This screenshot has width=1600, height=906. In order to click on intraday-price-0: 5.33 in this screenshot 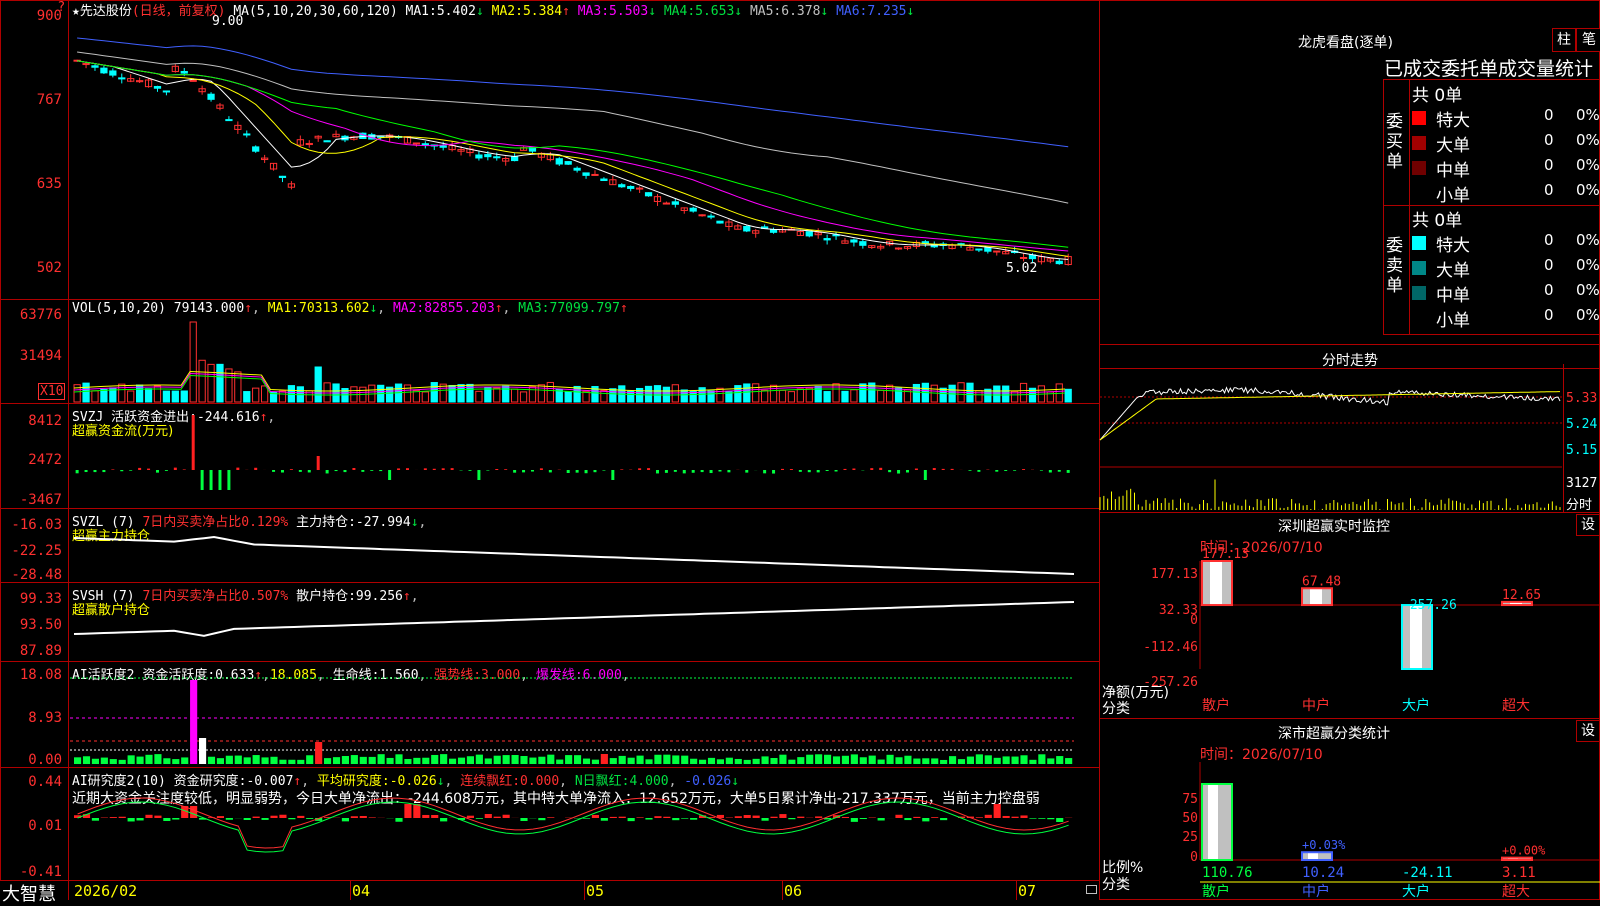, I will do `click(1581, 398)`.